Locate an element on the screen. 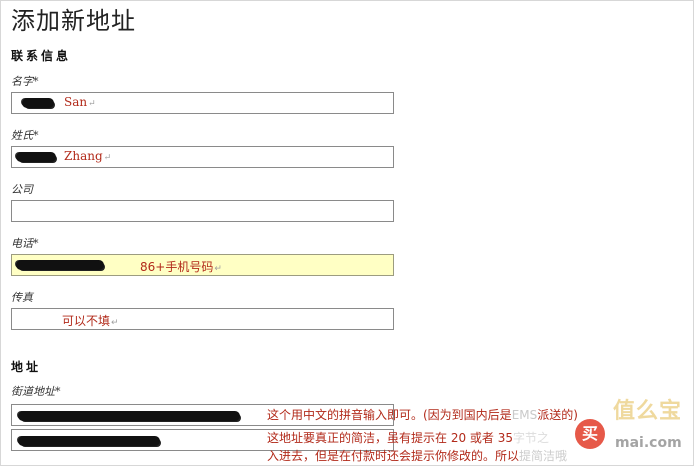 This screenshot has height=468, width=696. phone-note: 86+手机号码↵ is located at coordinates (181, 267).